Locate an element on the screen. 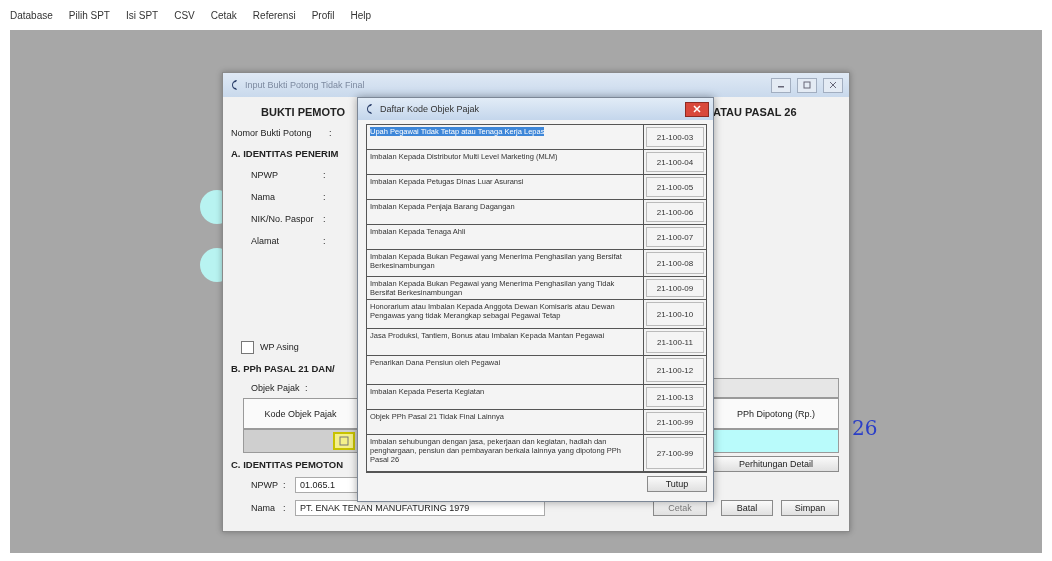 Image resolution: width=1052 pixels, height=561 pixels. table-cell: 21-100-13 is located at coordinates (675, 397).